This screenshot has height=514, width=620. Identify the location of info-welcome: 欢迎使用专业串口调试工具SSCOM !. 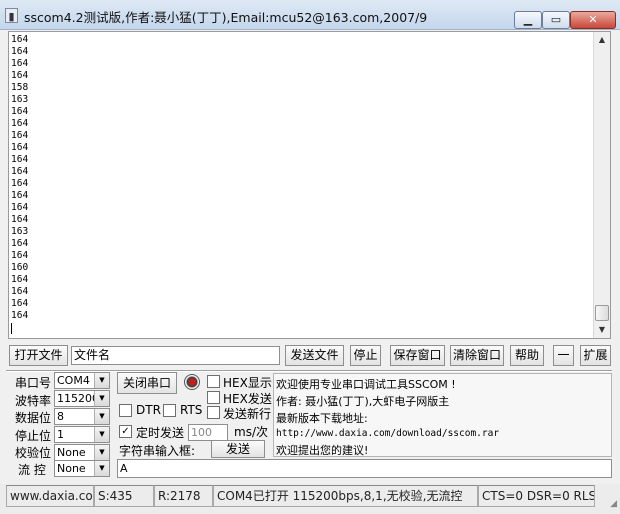
(366, 384).